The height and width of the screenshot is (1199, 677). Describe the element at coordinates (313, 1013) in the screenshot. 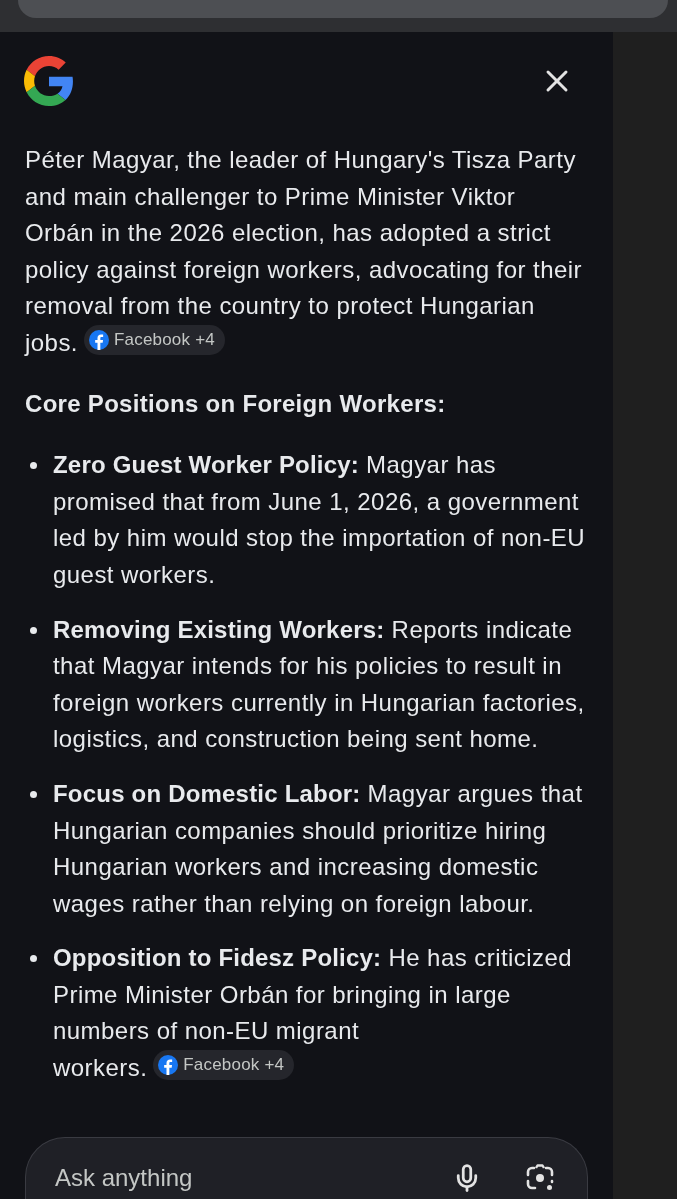

I see `bullet-text: Opposition to Fidesz Policy: He has criticized Prime Minister Orbán for bringing in large numbers of non-EU migrant workers. Facebook +4` at that location.